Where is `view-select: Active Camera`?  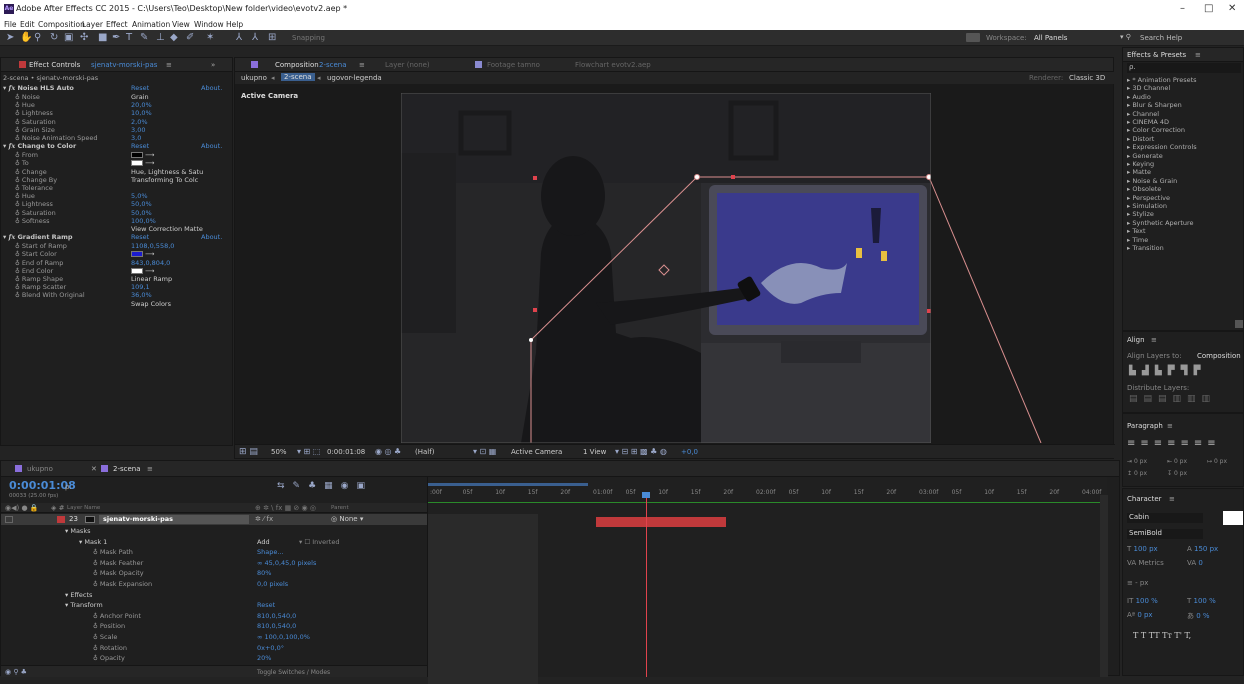 view-select: Active Camera is located at coordinates (536, 452).